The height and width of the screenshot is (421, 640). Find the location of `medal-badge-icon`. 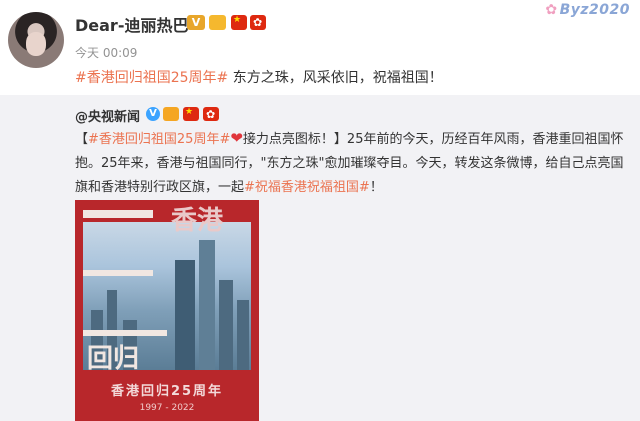

medal-badge-icon is located at coordinates (171, 114).